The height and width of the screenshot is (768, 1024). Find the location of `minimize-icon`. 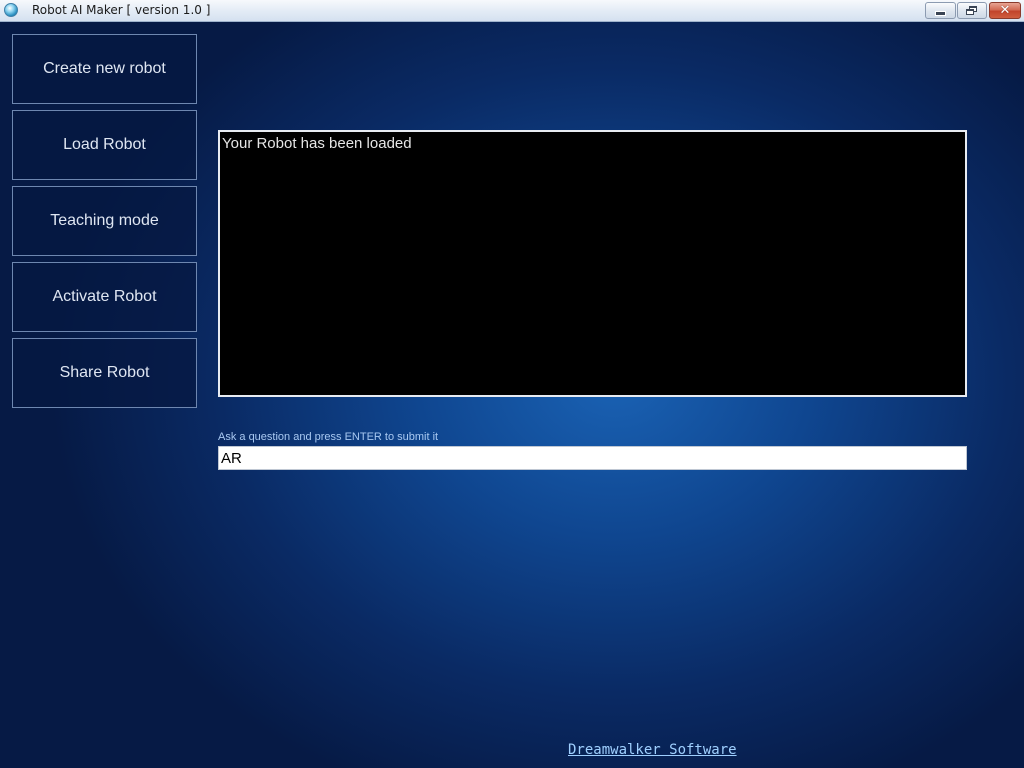

minimize-icon is located at coordinates (940, 13).